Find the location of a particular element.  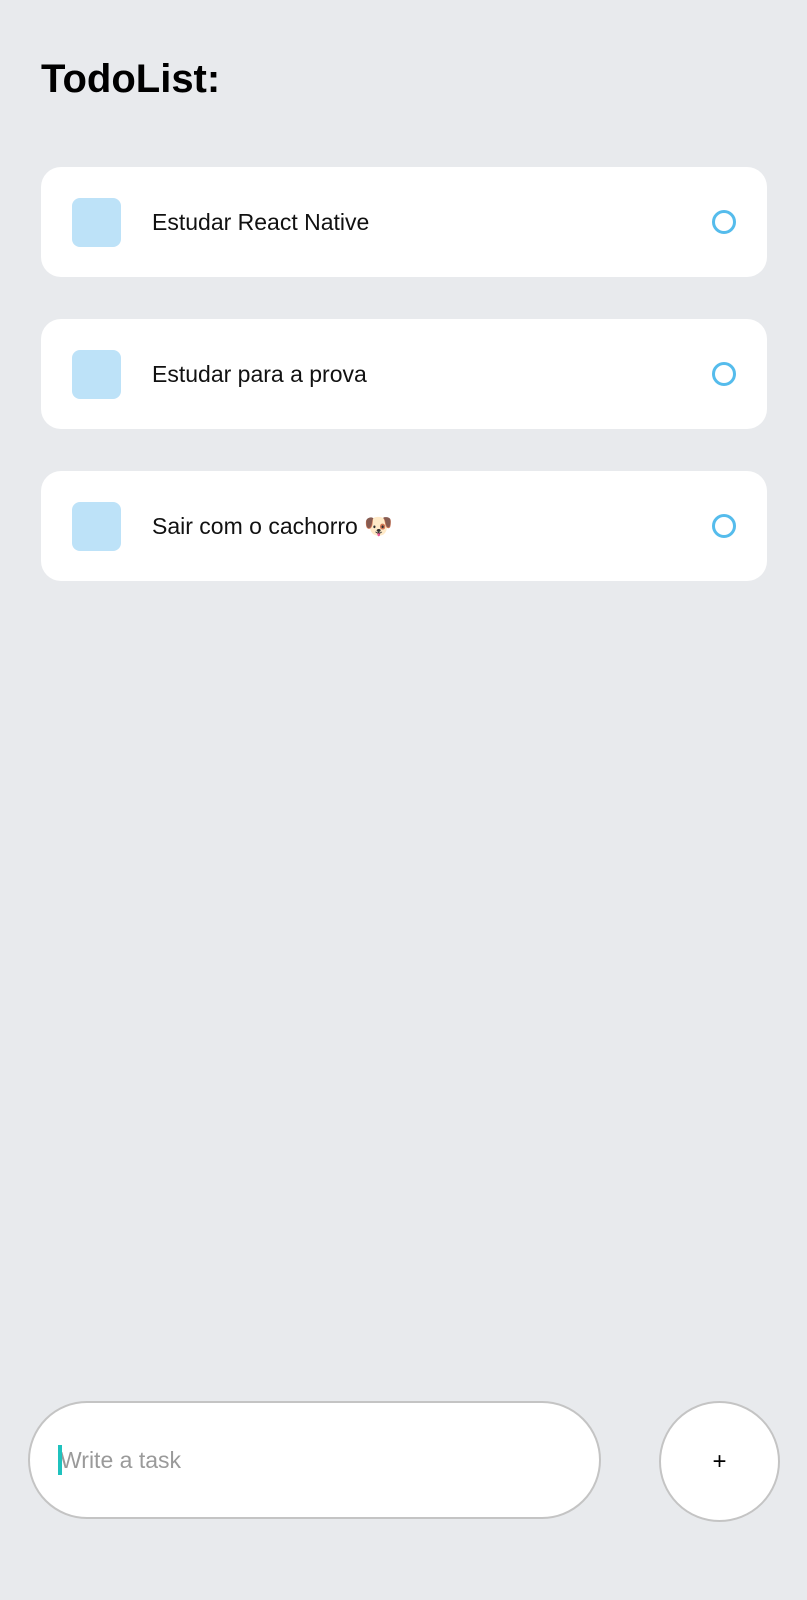

page-title: TodoList: is located at coordinates (131, 79).